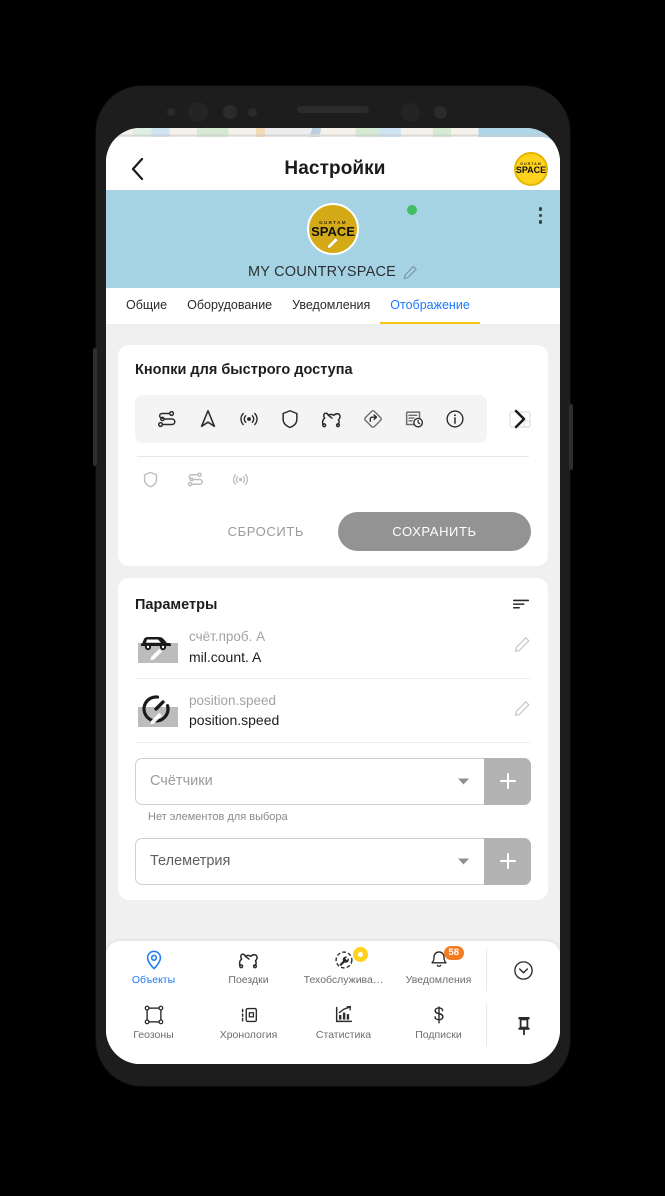 The image size is (665, 1196). Describe the element at coordinates (153, 980) in the screenshot. I see `nav-label: Объекты` at that location.